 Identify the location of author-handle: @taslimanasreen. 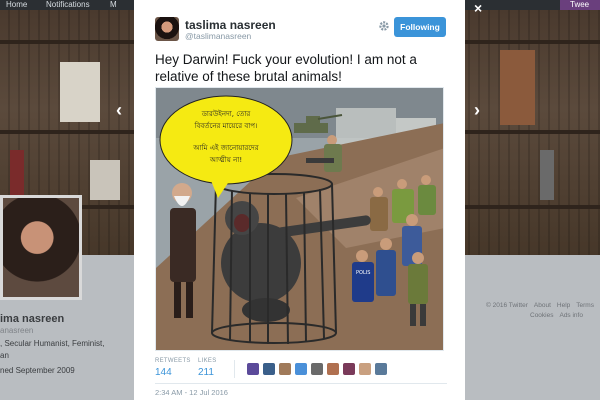
(218, 36).